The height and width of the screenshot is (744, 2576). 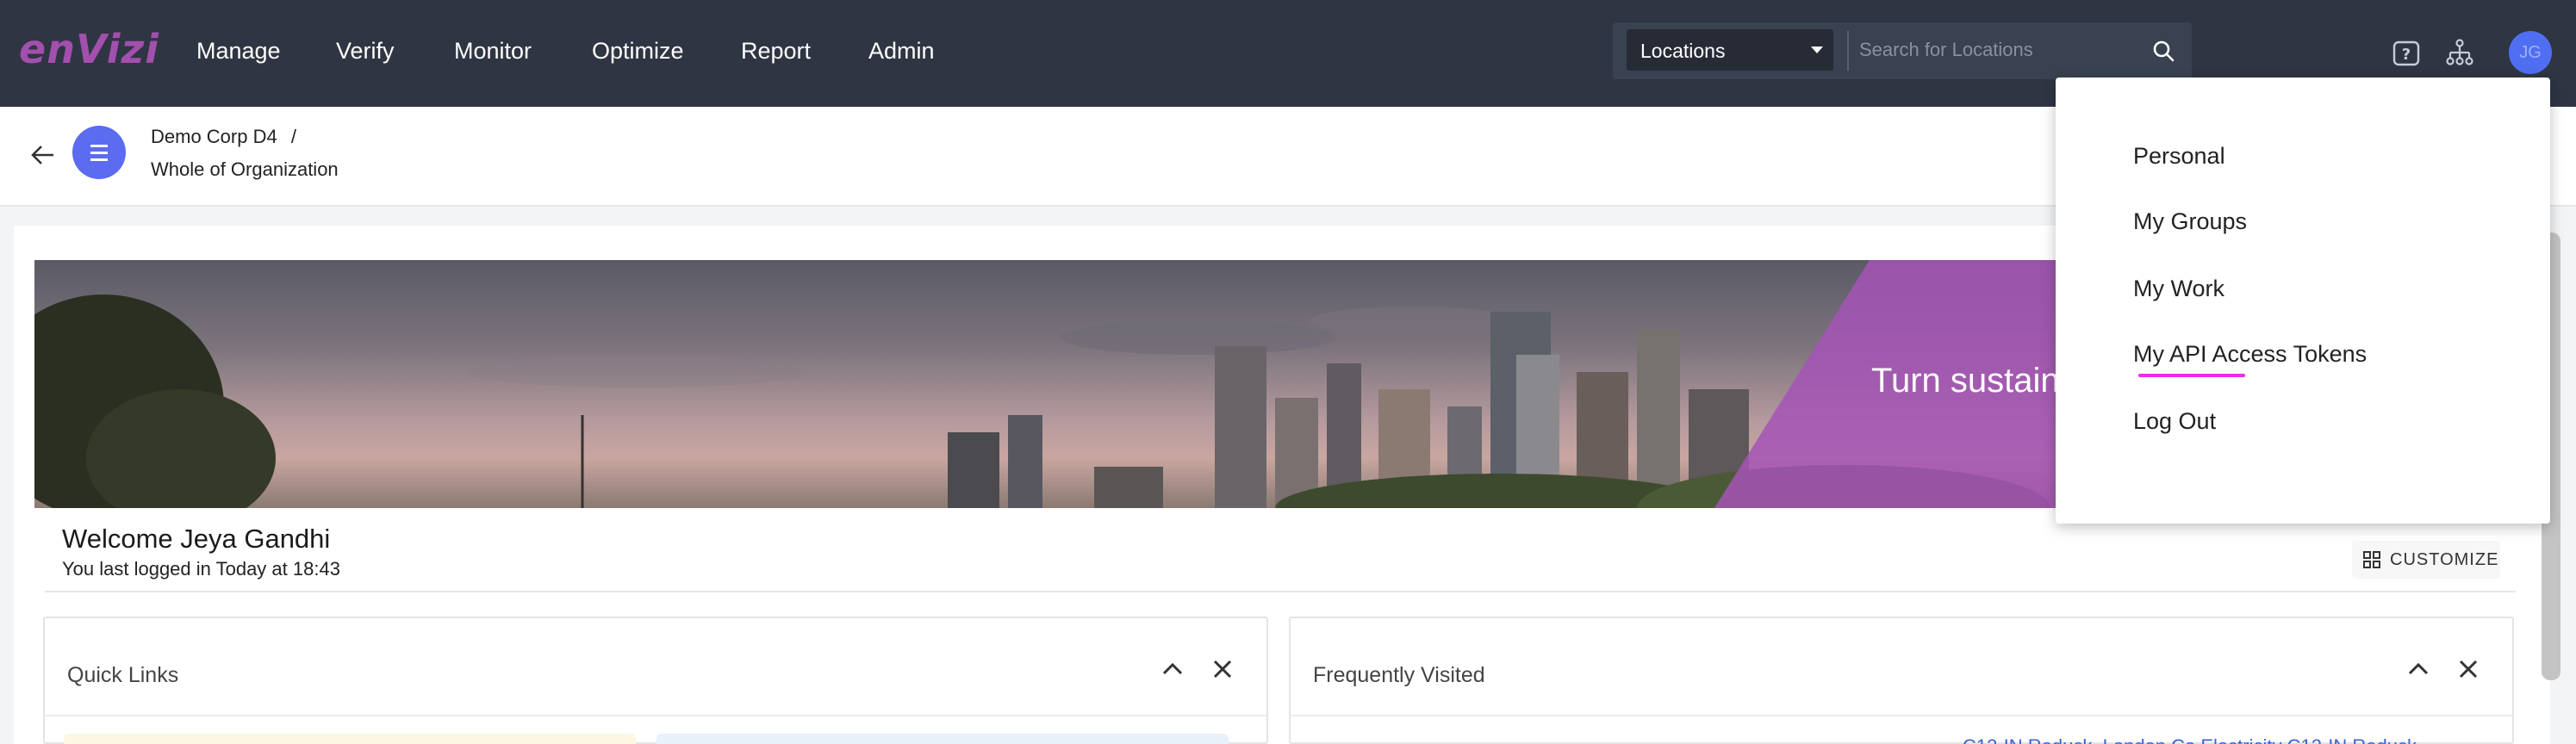 What do you see at coordinates (1817, 49) in the screenshot?
I see `caret-down-icon` at bounding box center [1817, 49].